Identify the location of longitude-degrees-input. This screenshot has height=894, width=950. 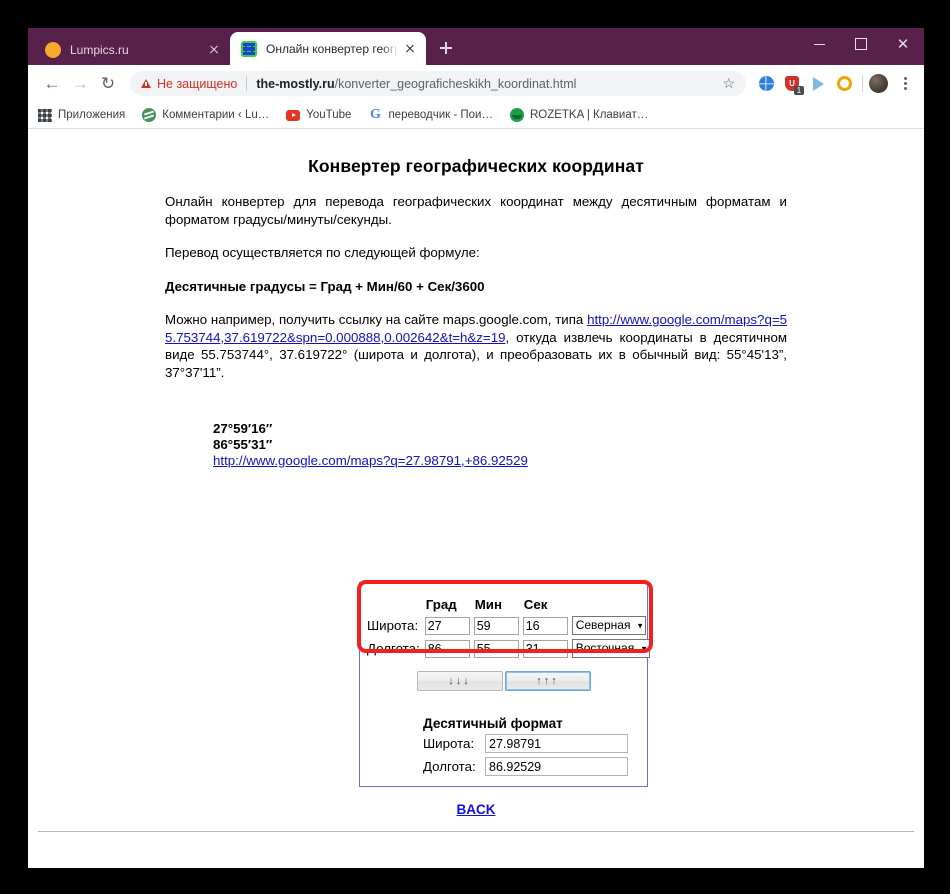
(447, 648).